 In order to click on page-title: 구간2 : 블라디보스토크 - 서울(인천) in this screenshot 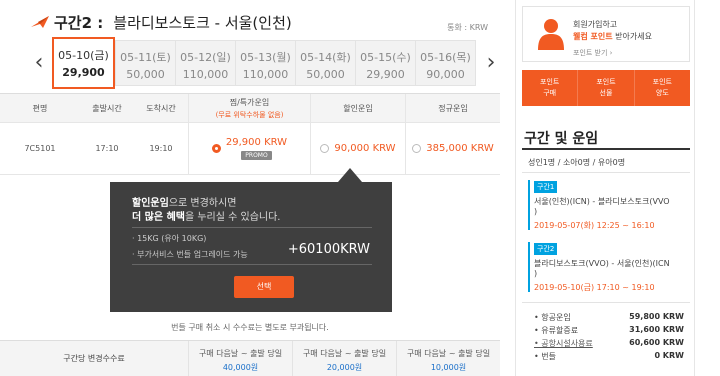, I will do `click(161, 22)`.